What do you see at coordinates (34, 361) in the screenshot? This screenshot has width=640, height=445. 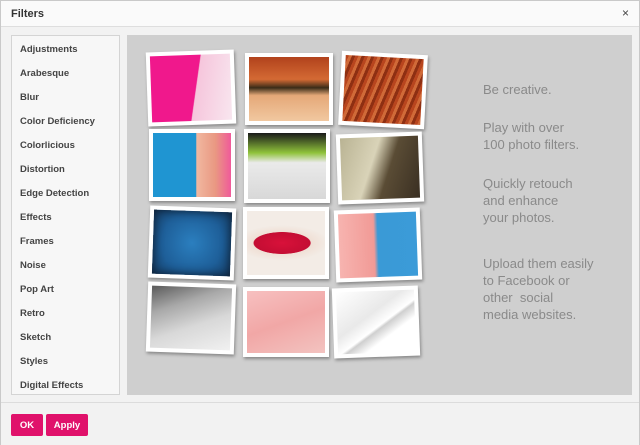 I see `sidebar-item-styles: Styles` at bounding box center [34, 361].